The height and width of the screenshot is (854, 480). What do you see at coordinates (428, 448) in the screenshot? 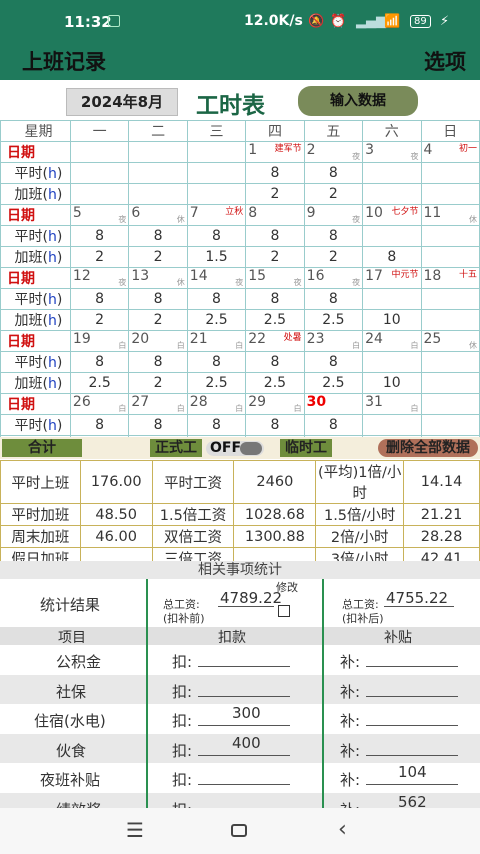
I see `delete-all-button: 删除全部数据` at bounding box center [428, 448].